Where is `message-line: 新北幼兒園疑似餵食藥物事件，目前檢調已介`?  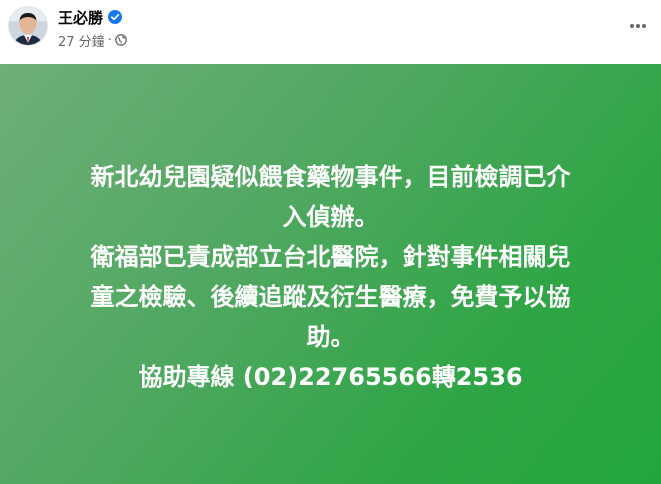
message-line: 新北幼兒園疑似餵食藥物事件，目前檢調已介 is located at coordinates (330, 177).